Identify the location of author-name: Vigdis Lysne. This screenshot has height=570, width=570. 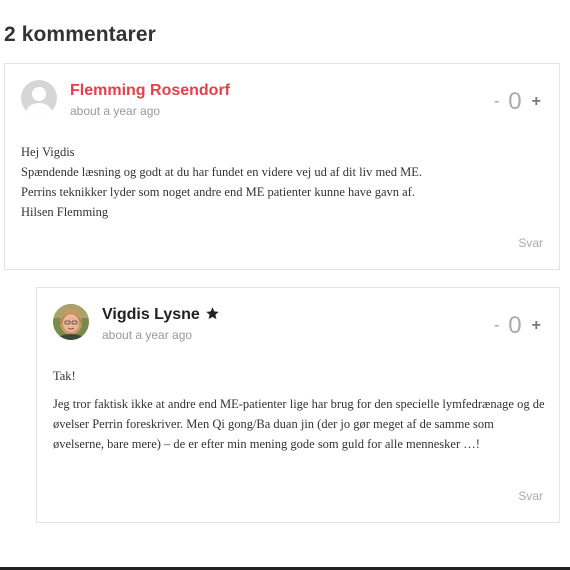
(151, 314).